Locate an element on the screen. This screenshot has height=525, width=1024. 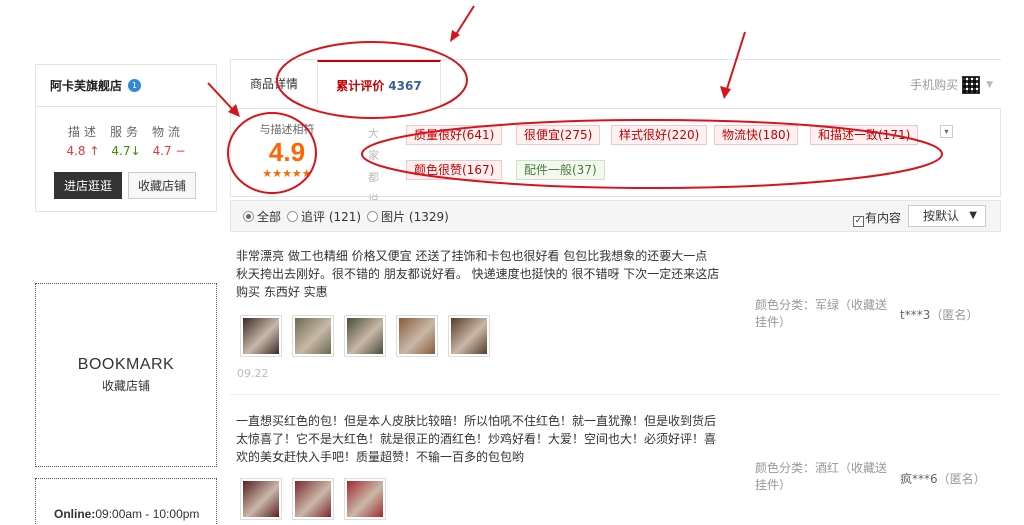
store-header: 阿卡芙旗舰店 1 is located at coordinates (126, 86).